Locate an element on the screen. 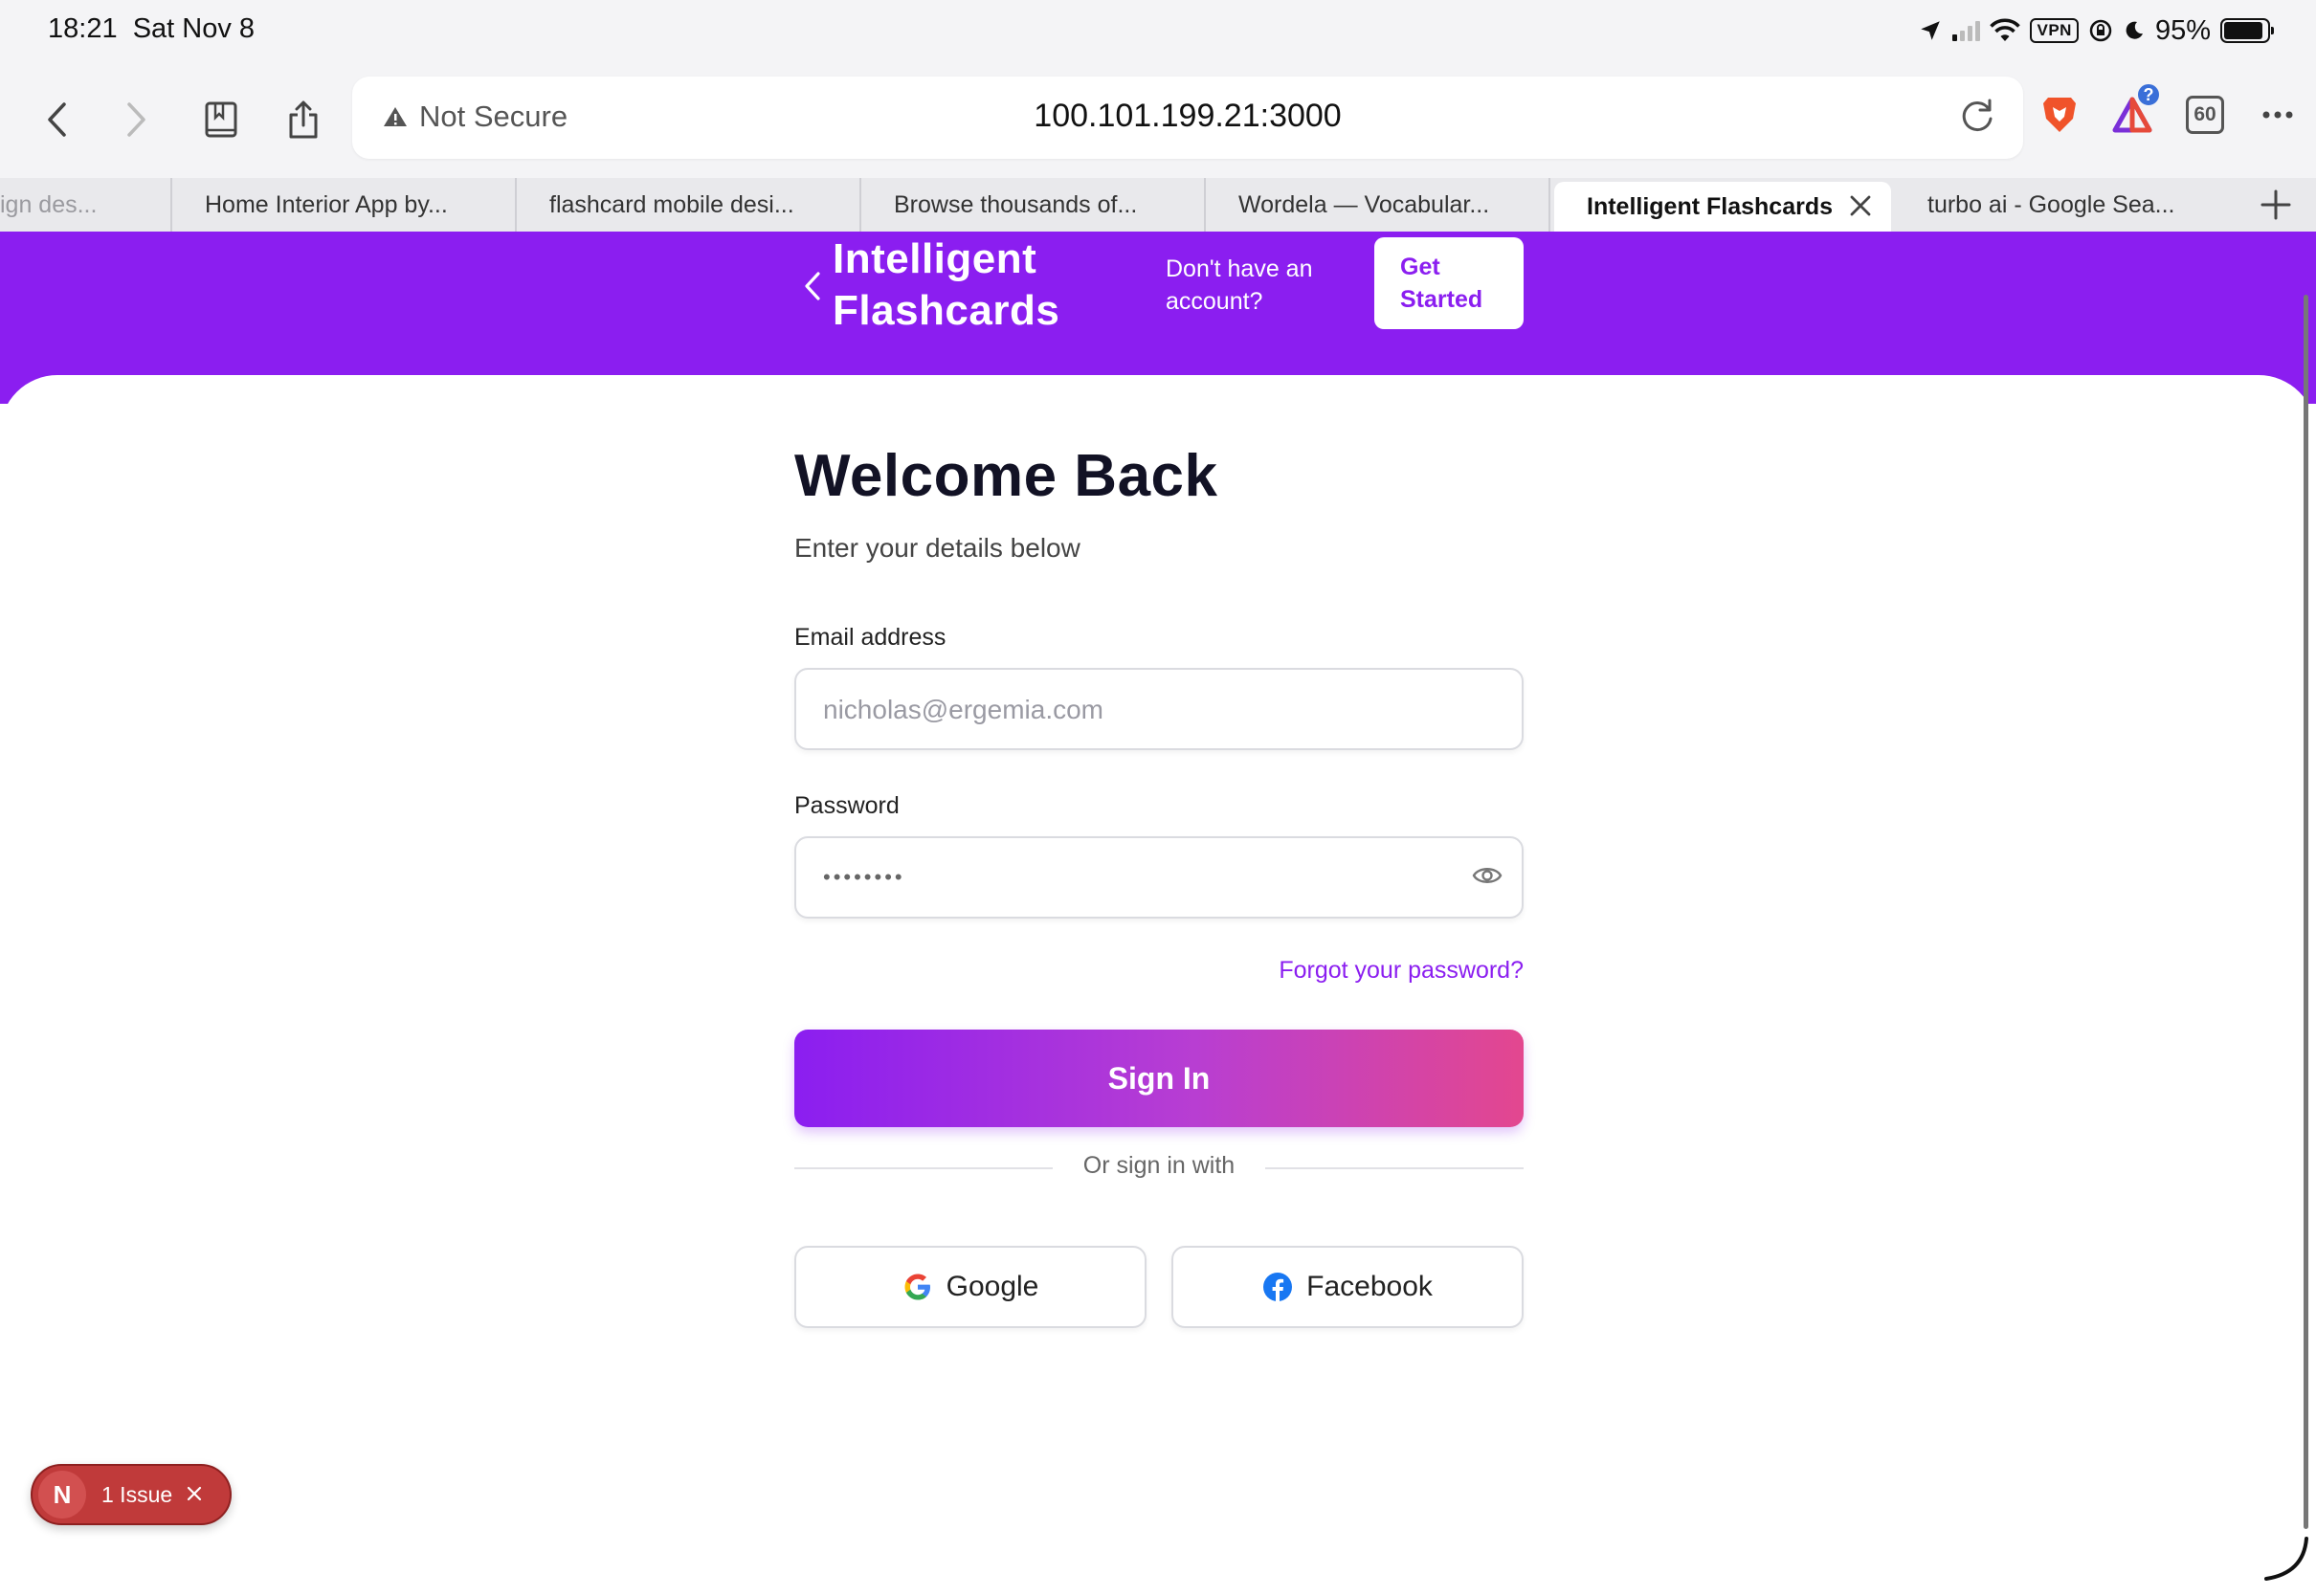 This screenshot has height=1596, width=2316. facebook-signin-button: Facebook is located at coordinates (1347, 1287).